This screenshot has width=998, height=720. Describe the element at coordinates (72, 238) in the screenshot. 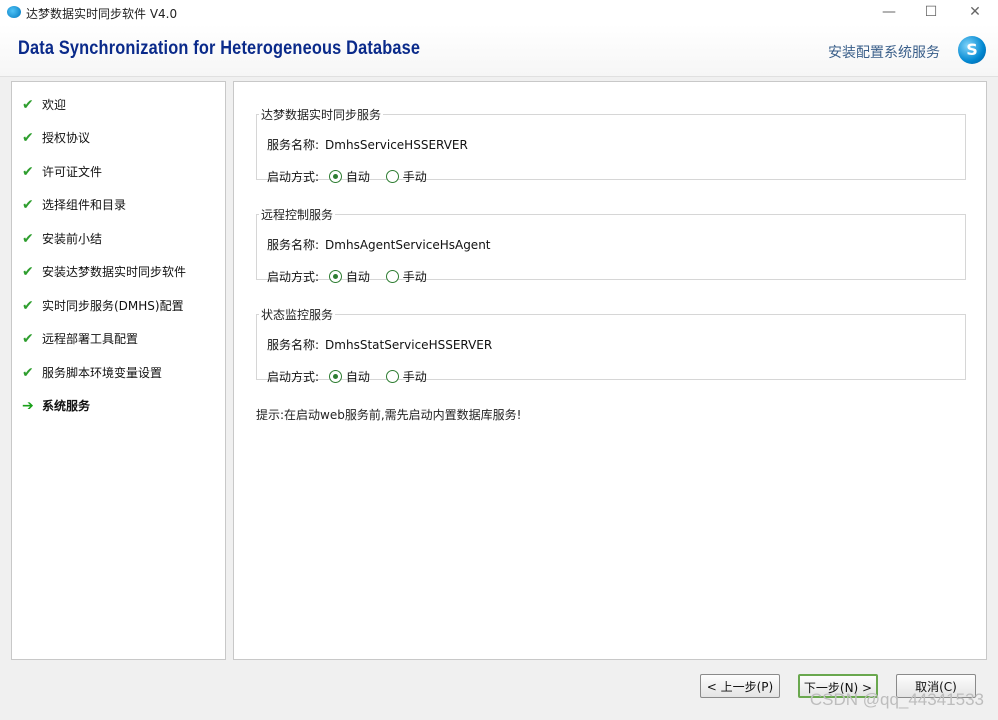

I see `sidebar-item-label: 安装前小结` at that location.